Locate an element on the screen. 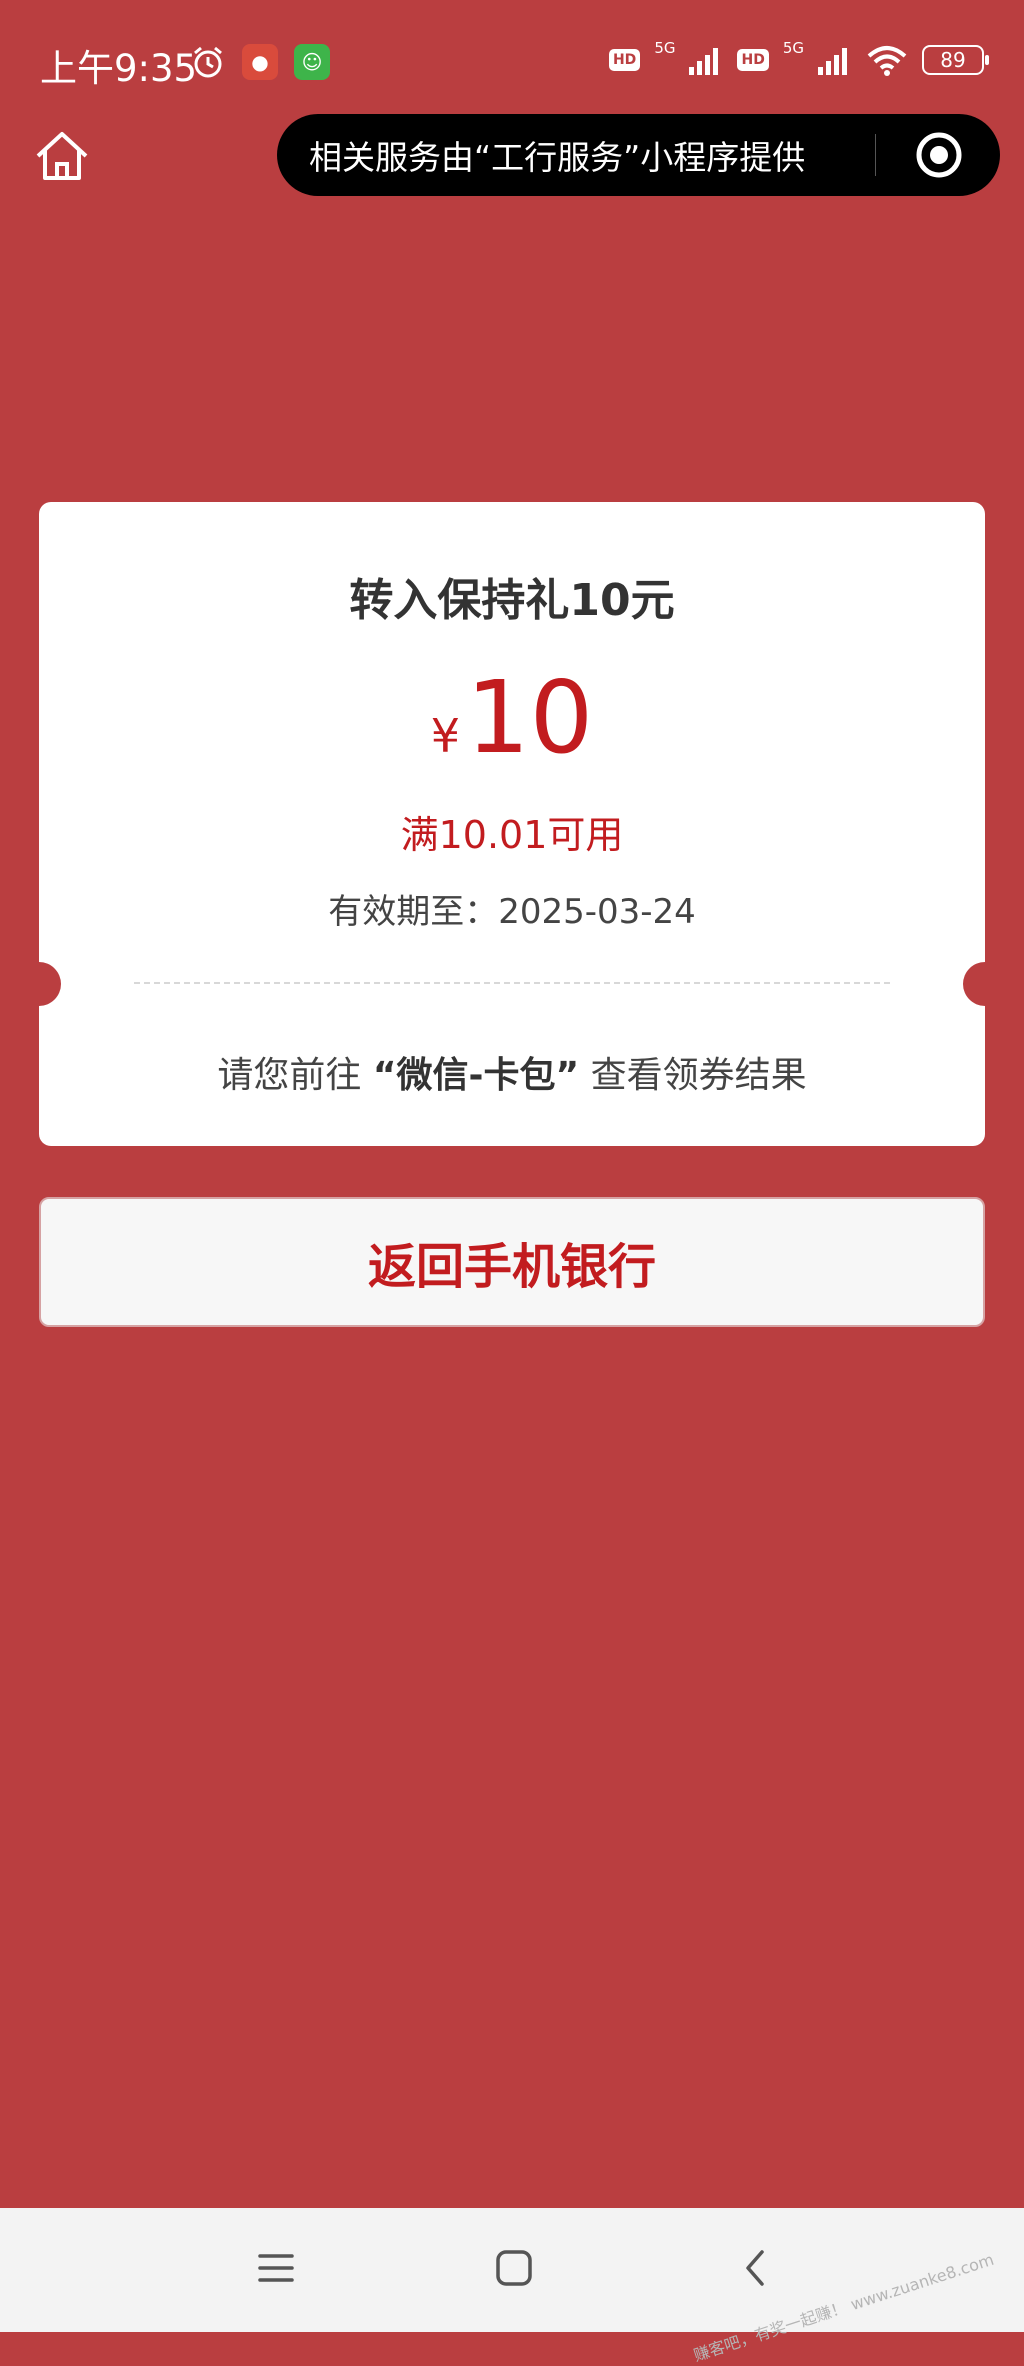 The image size is (1024, 2366). coupon-amount-row: ¥10 is located at coordinates (512, 718).